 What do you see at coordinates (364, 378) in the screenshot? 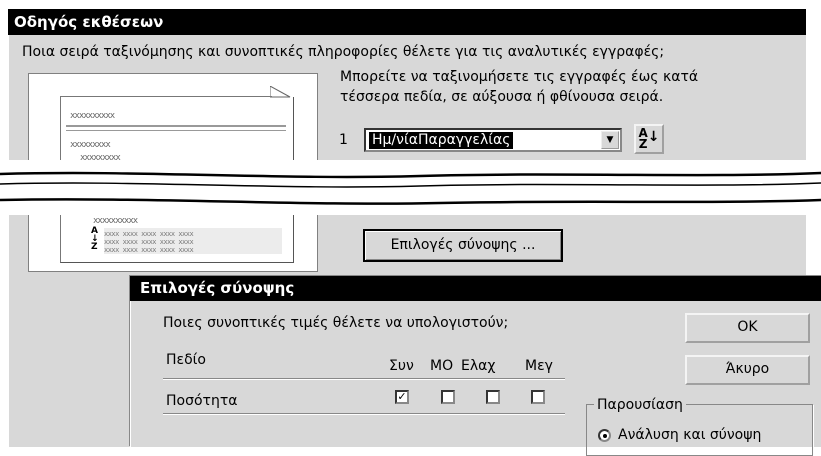
I see `table-header-divider` at bounding box center [364, 378].